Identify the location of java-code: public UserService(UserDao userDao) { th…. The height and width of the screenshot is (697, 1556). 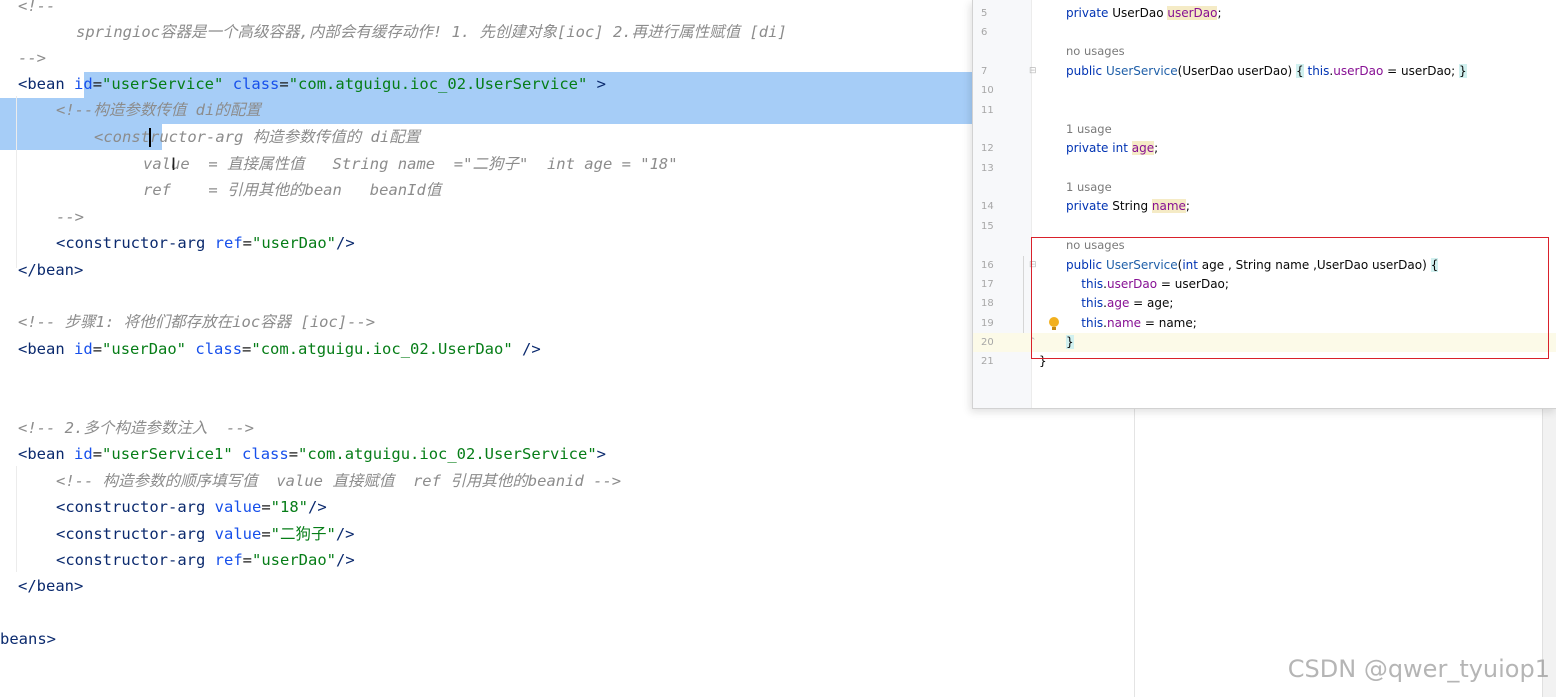
(1266, 71).